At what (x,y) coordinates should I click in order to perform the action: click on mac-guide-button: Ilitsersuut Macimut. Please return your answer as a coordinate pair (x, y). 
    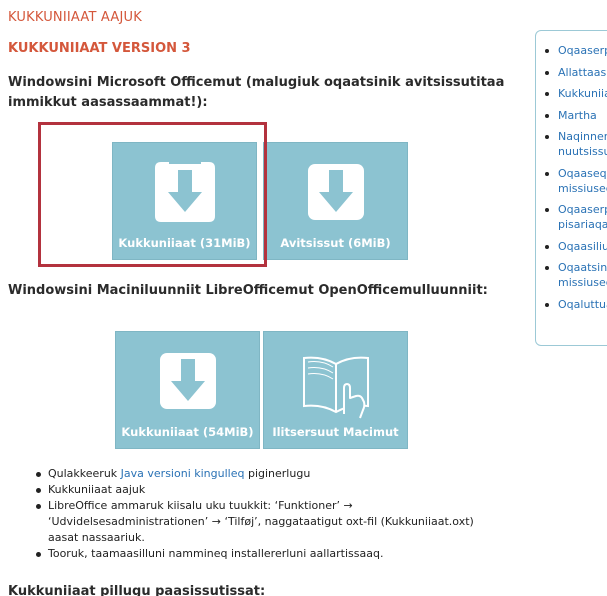
    Looking at the image, I should click on (335, 390).